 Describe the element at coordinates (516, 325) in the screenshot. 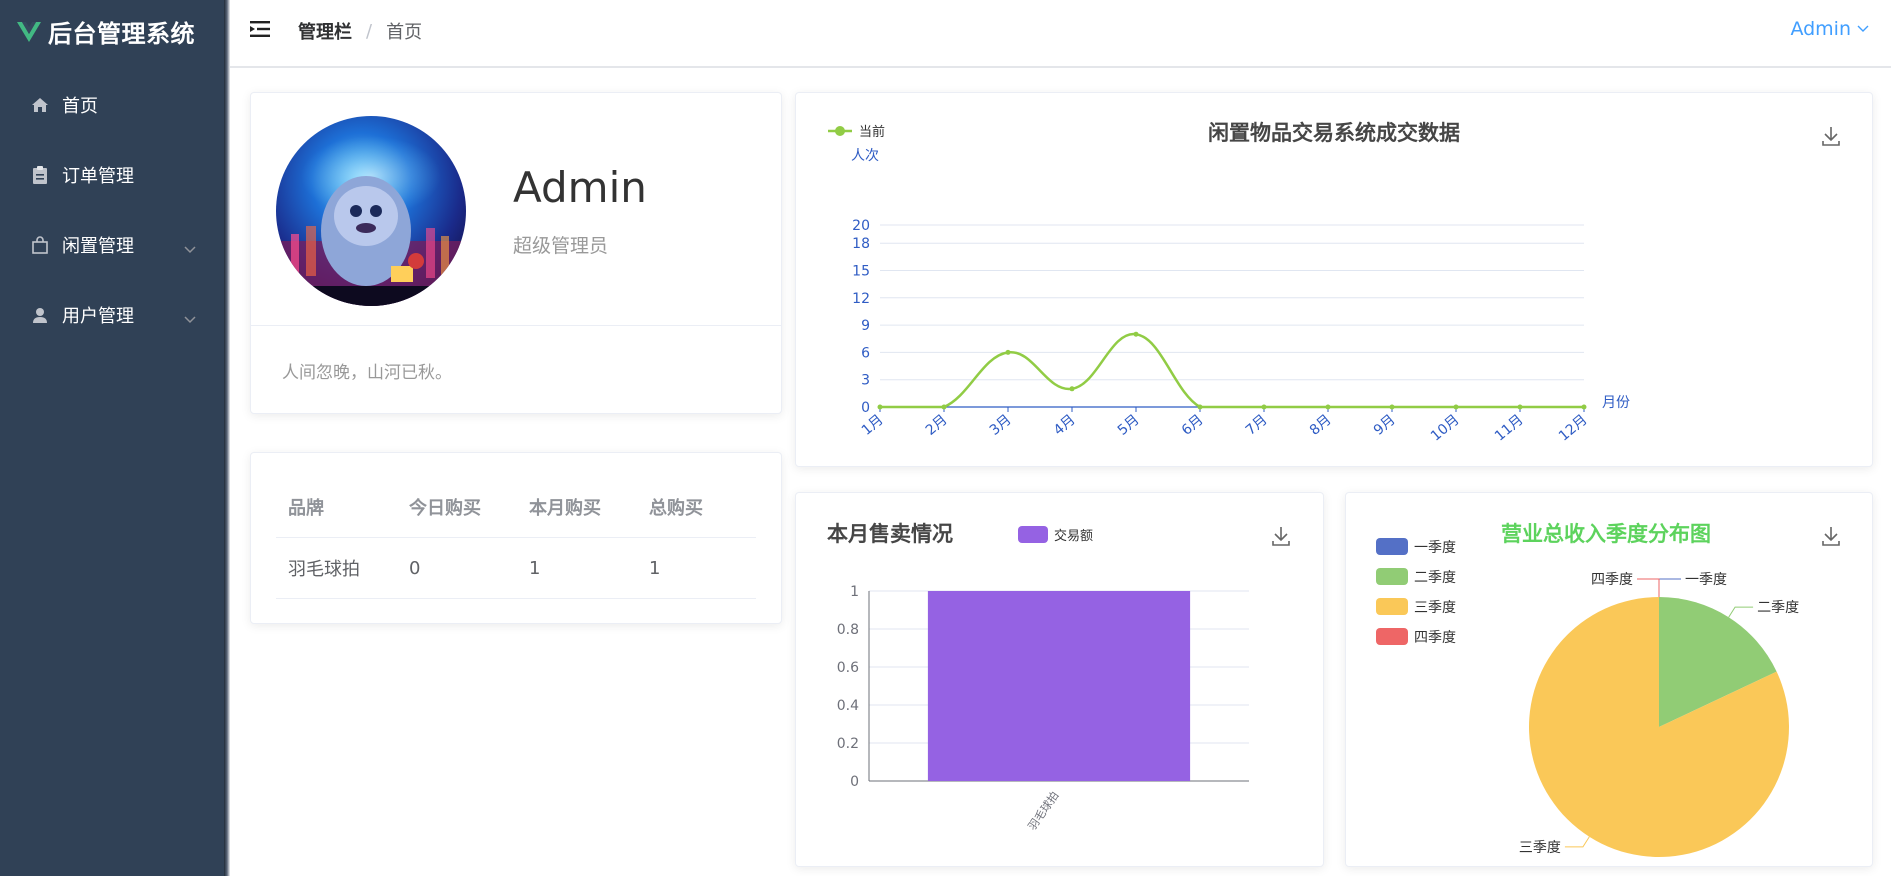

I see `divider` at that location.